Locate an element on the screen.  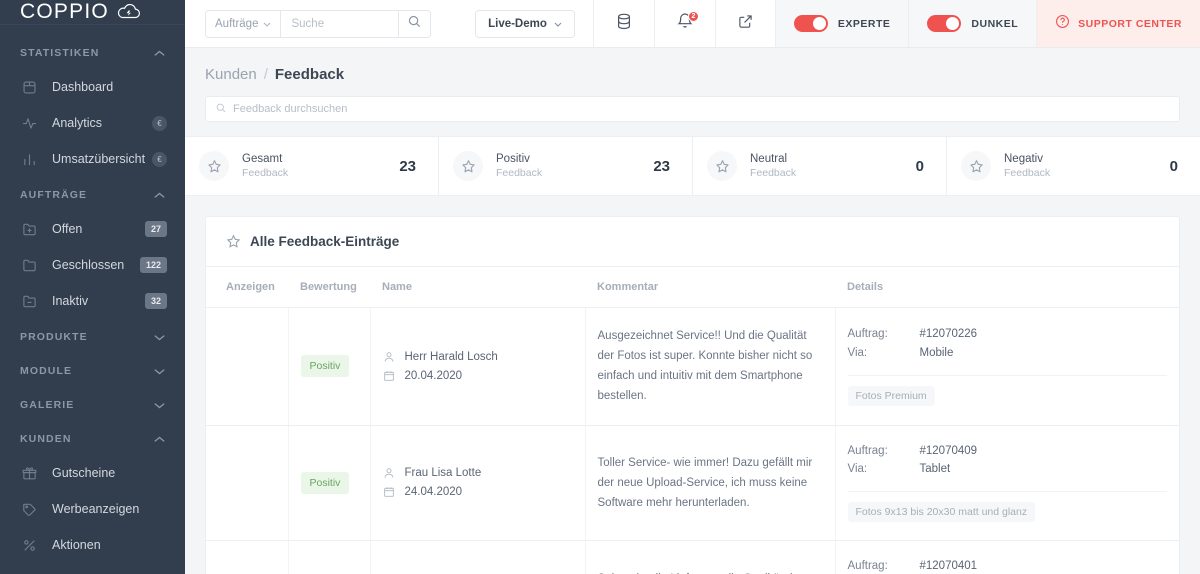
sidebar-item-werbeanzeigen: Werbeanzeigen is located at coordinates (92, 509).